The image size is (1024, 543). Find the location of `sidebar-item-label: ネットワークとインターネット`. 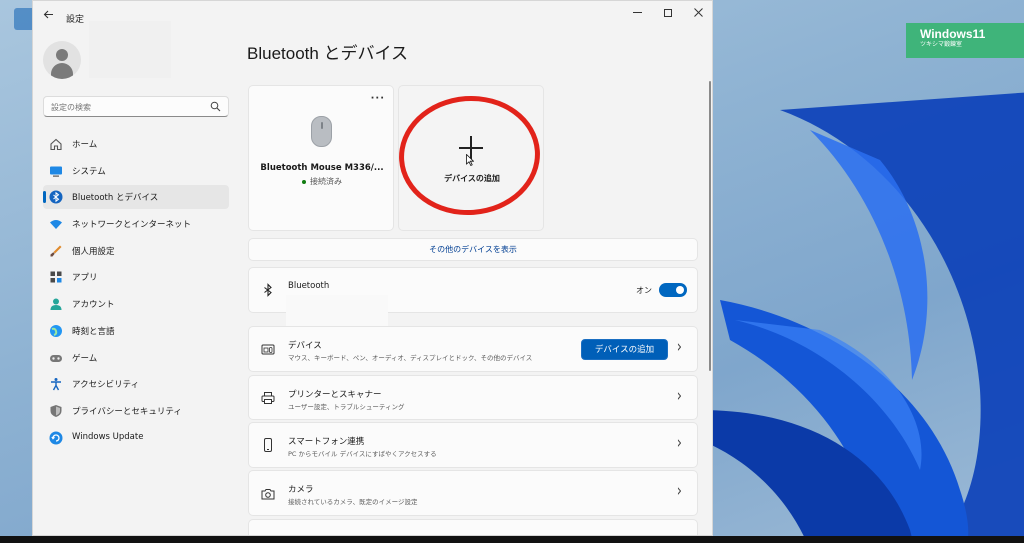

sidebar-item-label: ネットワークとインターネット is located at coordinates (132, 225).